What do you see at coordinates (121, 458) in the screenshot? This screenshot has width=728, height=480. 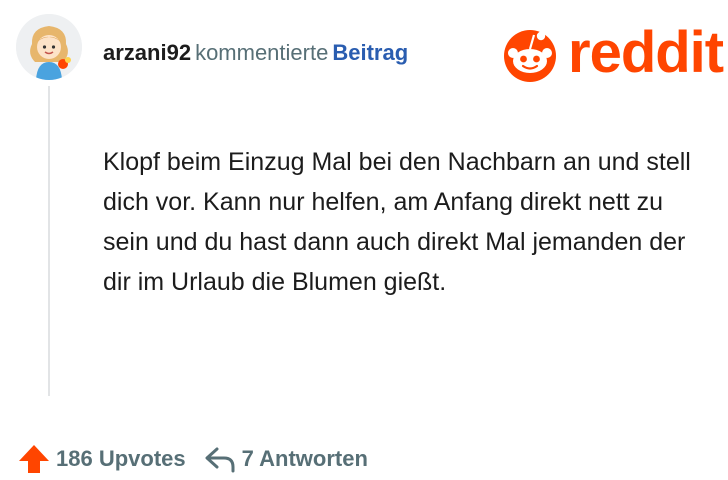 I see `upvote-count: 186 Upvotes` at bounding box center [121, 458].